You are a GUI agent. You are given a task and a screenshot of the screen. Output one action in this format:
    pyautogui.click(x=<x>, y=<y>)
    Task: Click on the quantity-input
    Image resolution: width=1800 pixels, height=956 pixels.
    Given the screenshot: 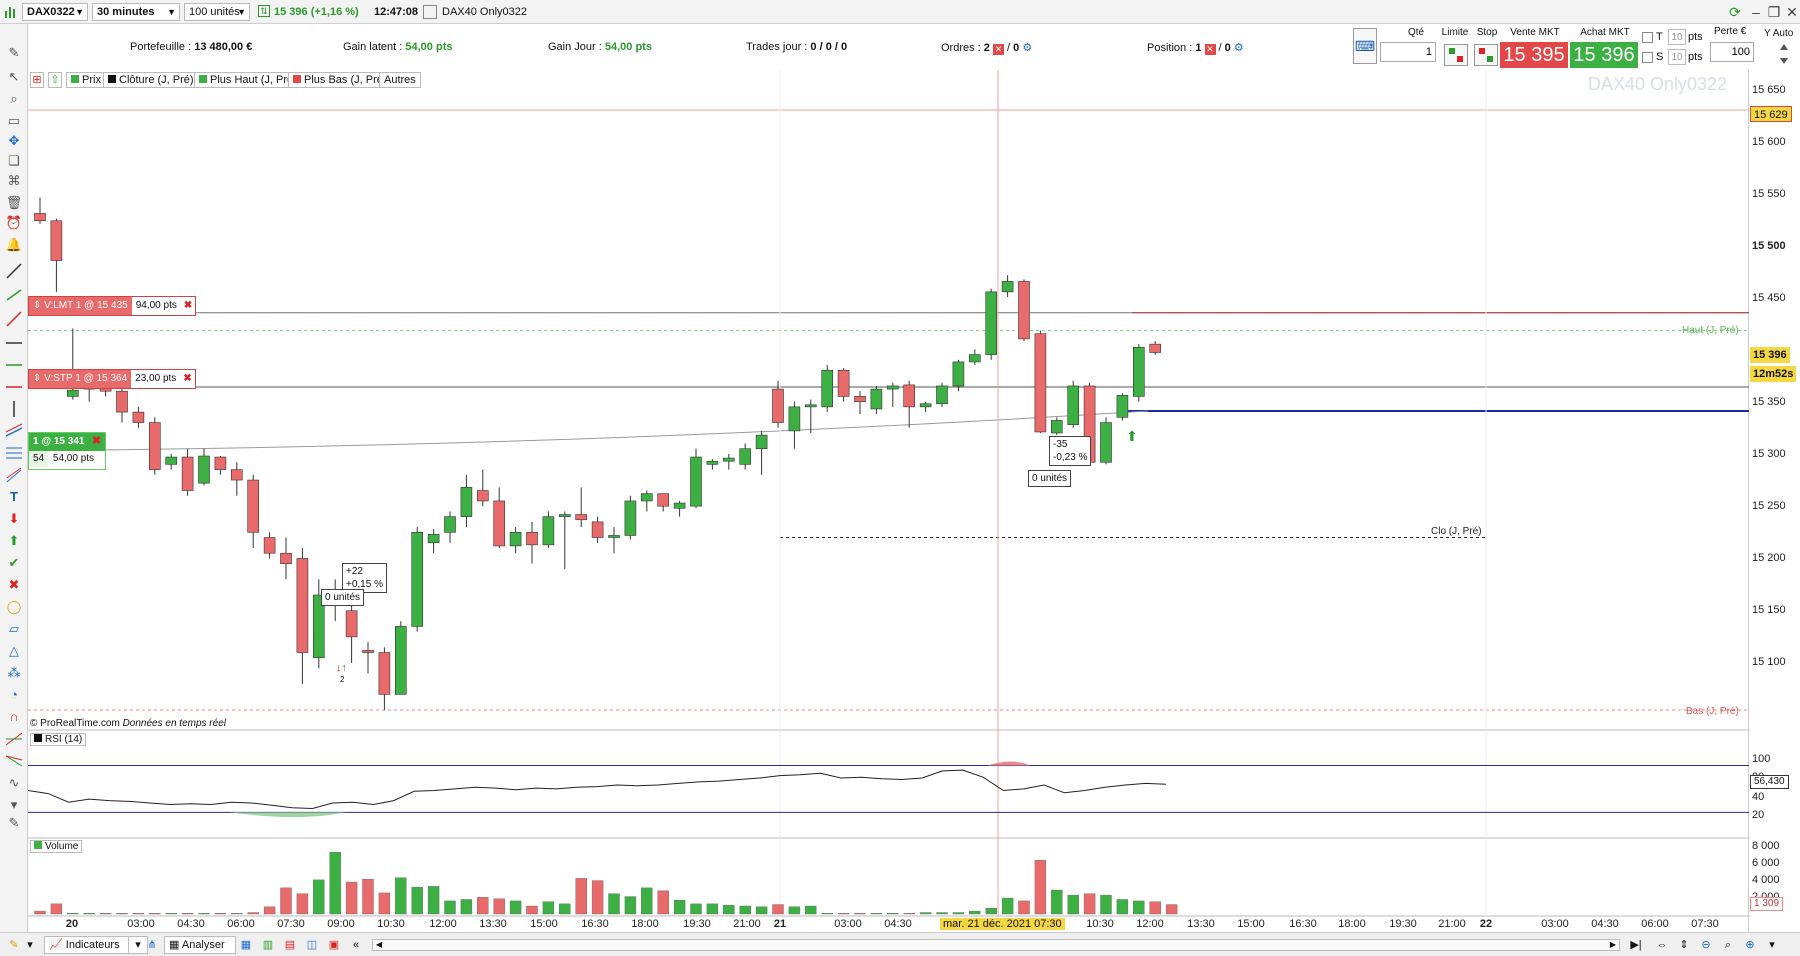 What is the action you would take?
    pyautogui.click(x=1408, y=52)
    